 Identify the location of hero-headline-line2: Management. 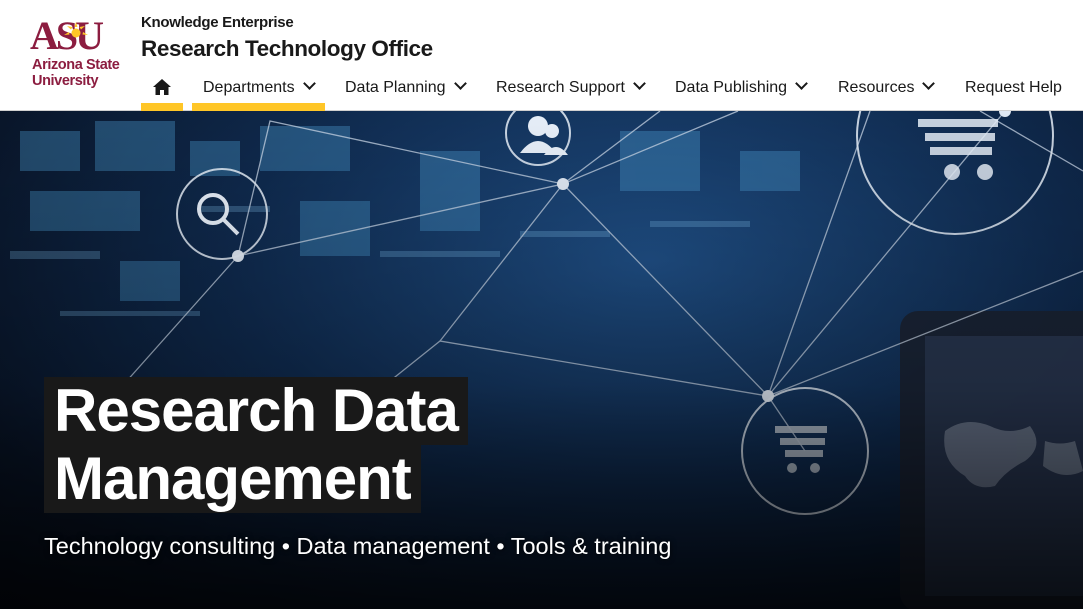
(232, 479).